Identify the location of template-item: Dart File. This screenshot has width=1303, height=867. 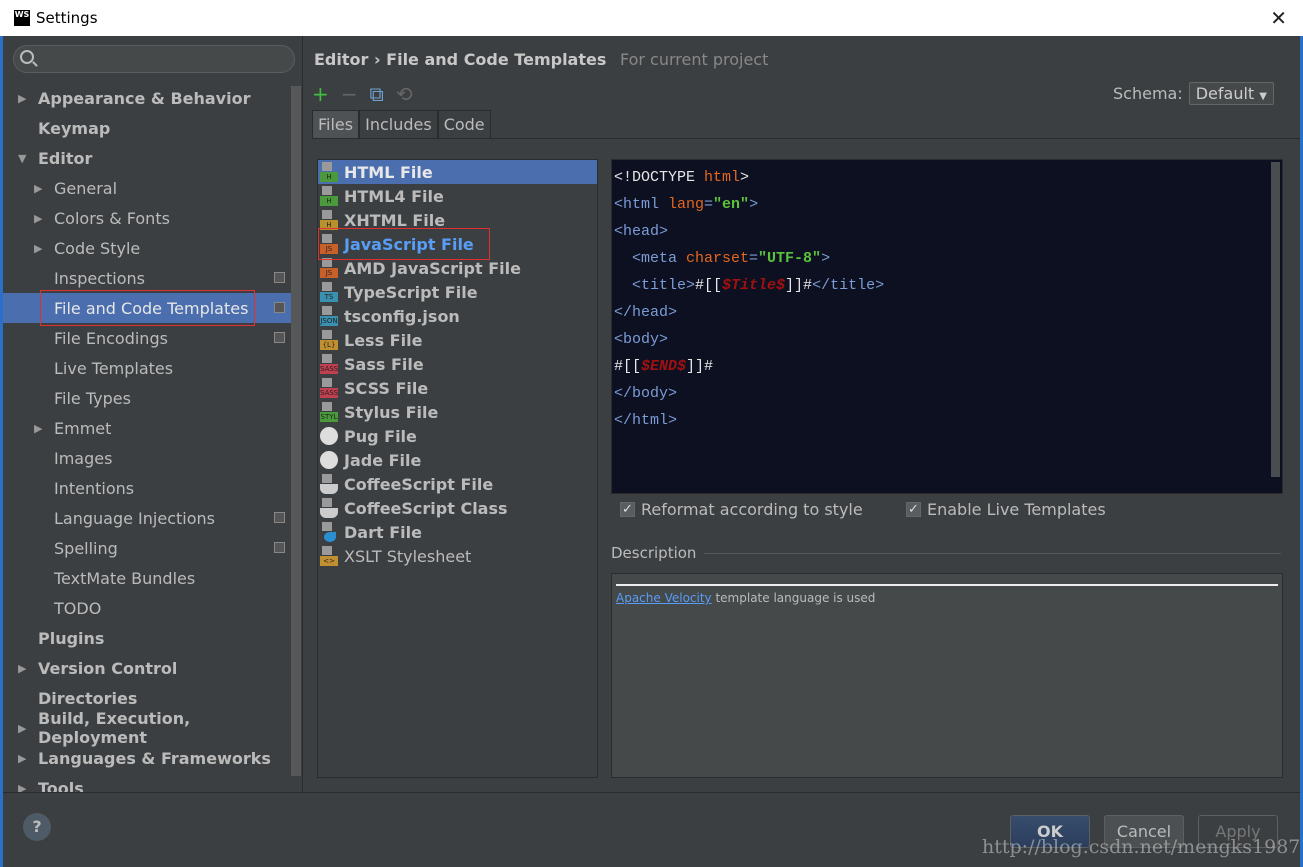
(457, 532).